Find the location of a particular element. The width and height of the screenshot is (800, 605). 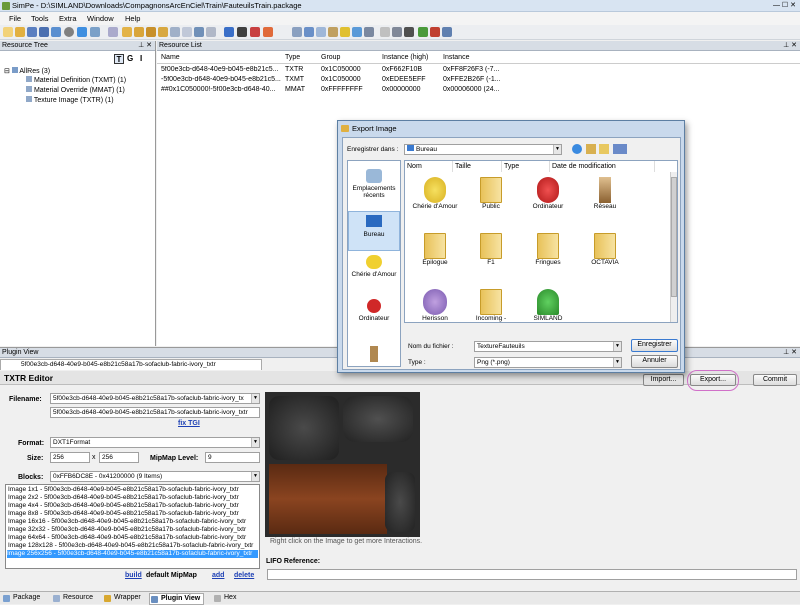

save-icon is located at coordinates (32, 32).